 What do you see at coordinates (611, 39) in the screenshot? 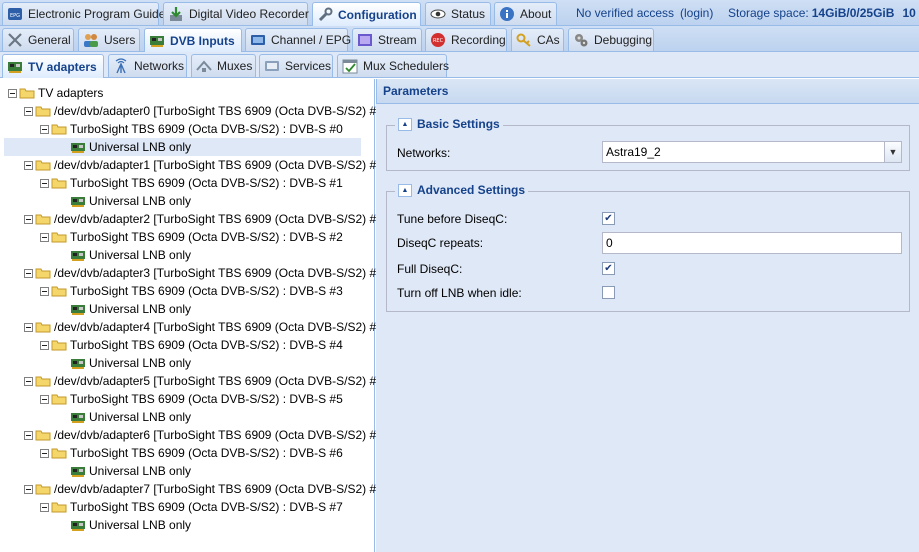
I see `tab-debugging: Debugging` at bounding box center [611, 39].